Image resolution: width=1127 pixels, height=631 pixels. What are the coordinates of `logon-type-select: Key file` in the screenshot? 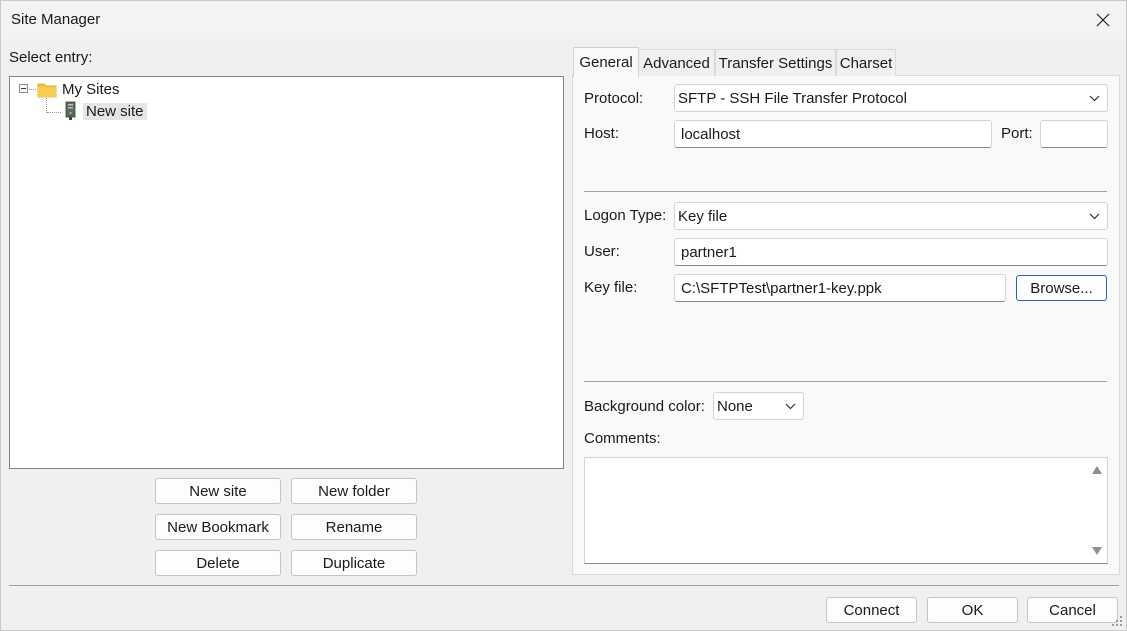 It's located at (891, 216).